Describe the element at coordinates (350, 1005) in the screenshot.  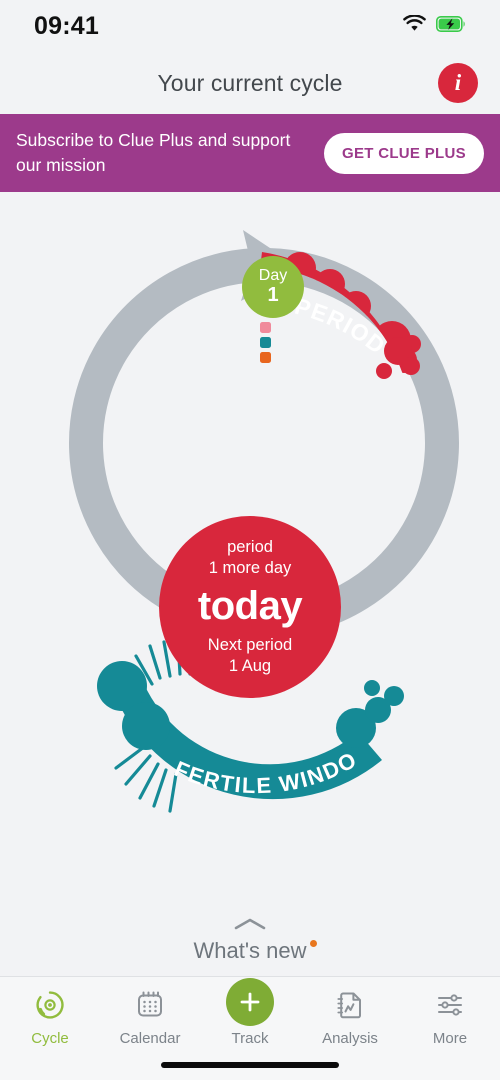
I see `analysis-icon` at that location.